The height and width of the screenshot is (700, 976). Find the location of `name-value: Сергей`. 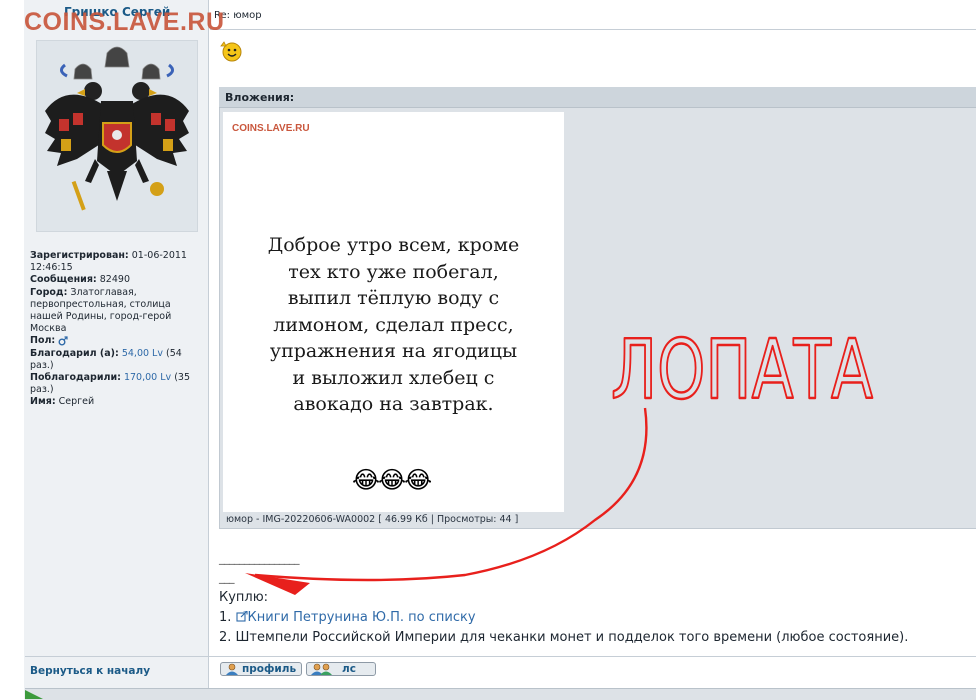

name-value: Сергей is located at coordinates (76, 402).